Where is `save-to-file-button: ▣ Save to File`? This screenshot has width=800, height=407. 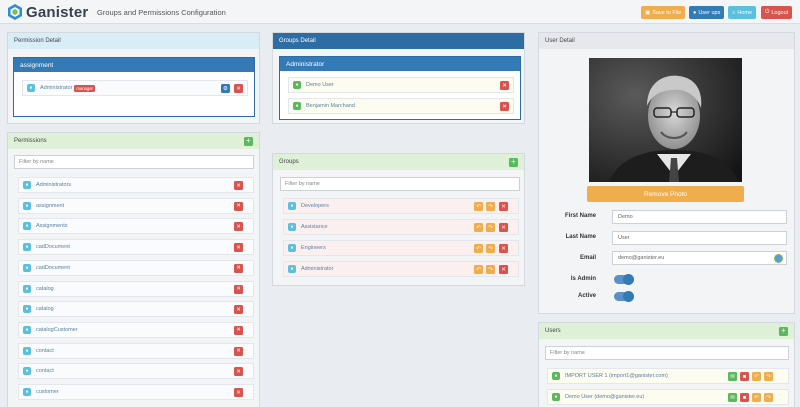
save-to-file-button: ▣ Save to File is located at coordinates (663, 12).